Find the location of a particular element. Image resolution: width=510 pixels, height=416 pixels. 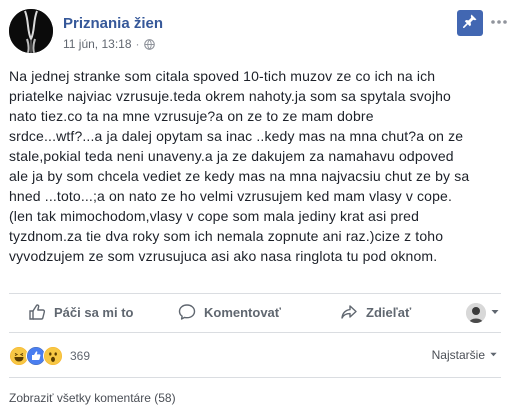

comment-as-selector is located at coordinates (483, 313).